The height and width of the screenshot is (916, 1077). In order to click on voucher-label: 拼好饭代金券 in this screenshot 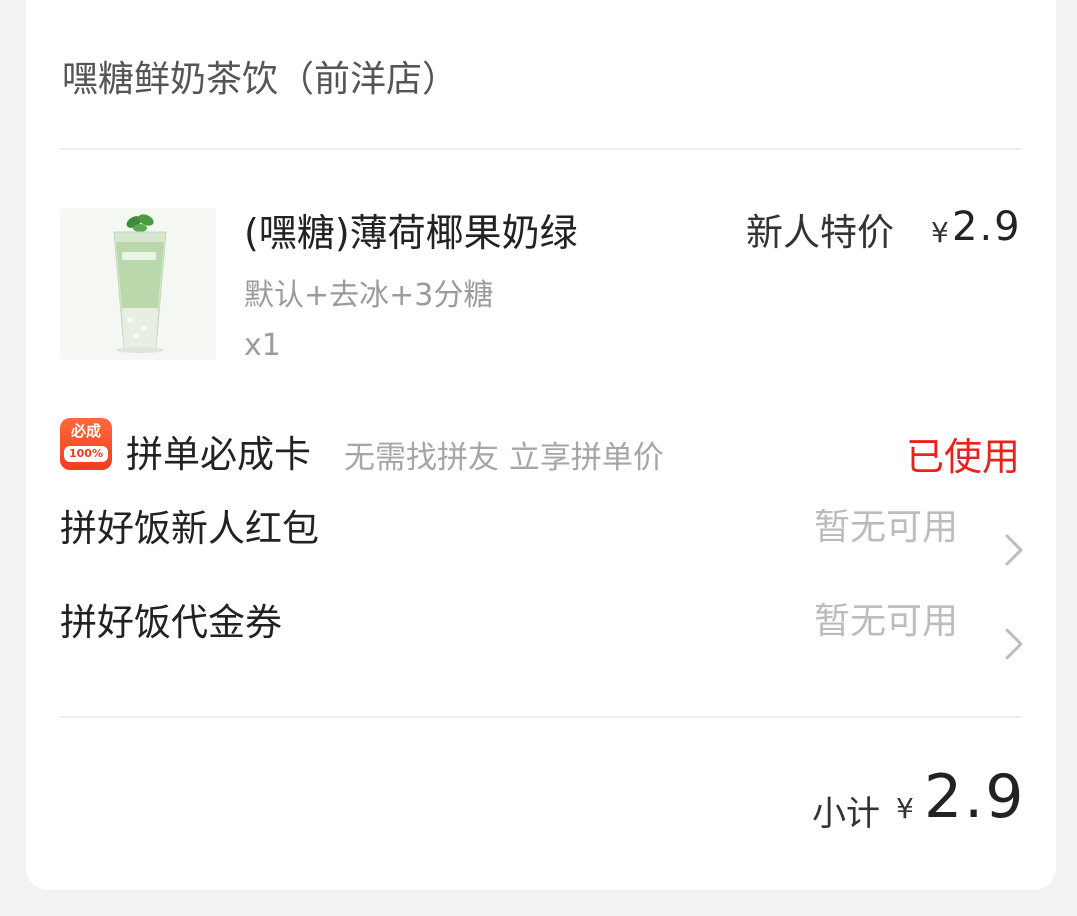, I will do `click(171, 619)`.